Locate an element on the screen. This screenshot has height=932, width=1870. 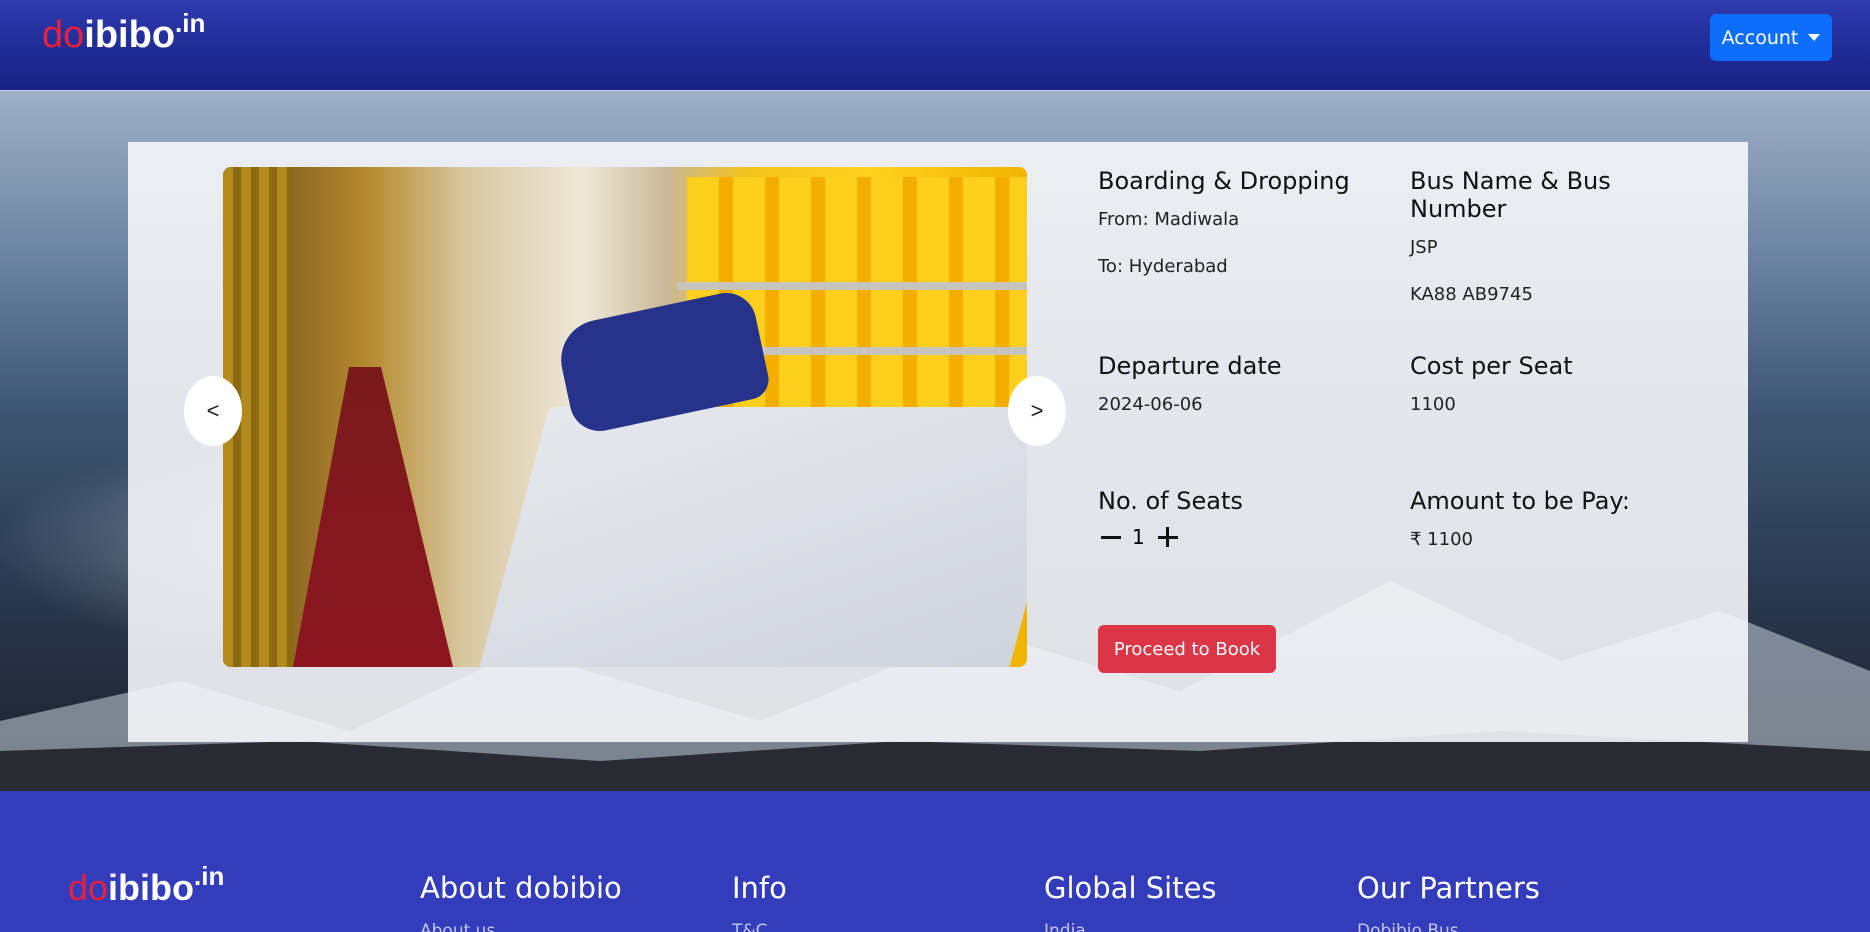
brand-ibibo: ibibo is located at coordinates (130, 35).